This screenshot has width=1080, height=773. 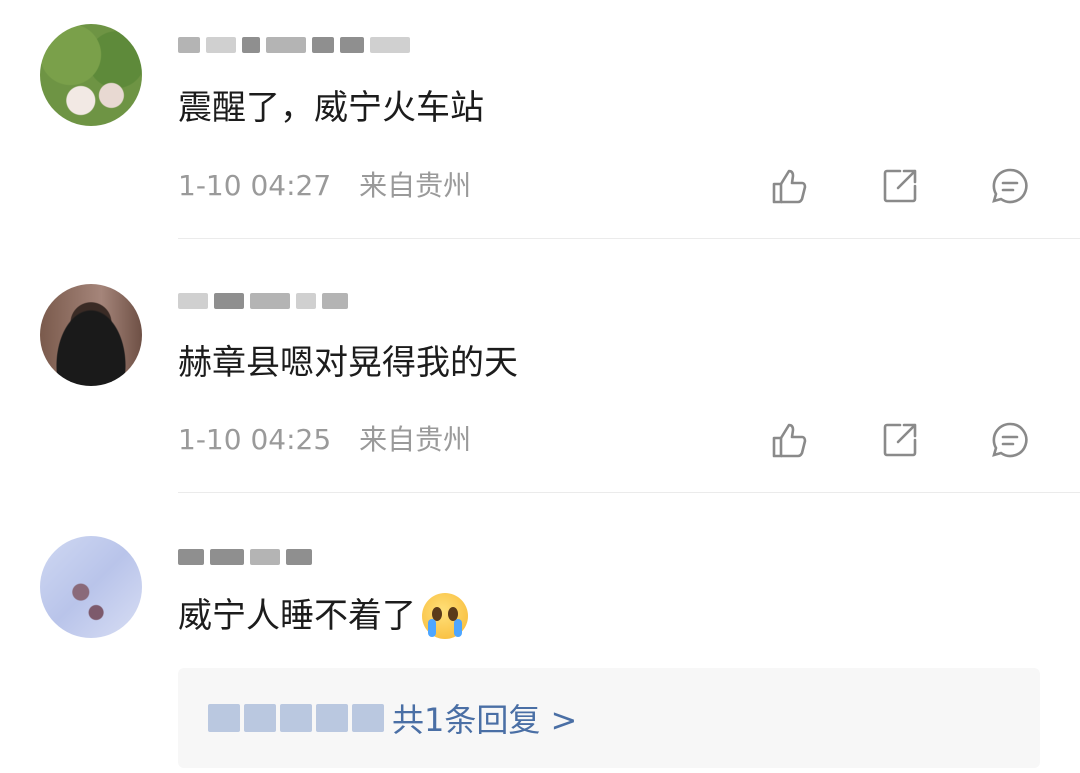 I want to click on comment-text-content: 威宁人睡不着了, so click(x=297, y=616).